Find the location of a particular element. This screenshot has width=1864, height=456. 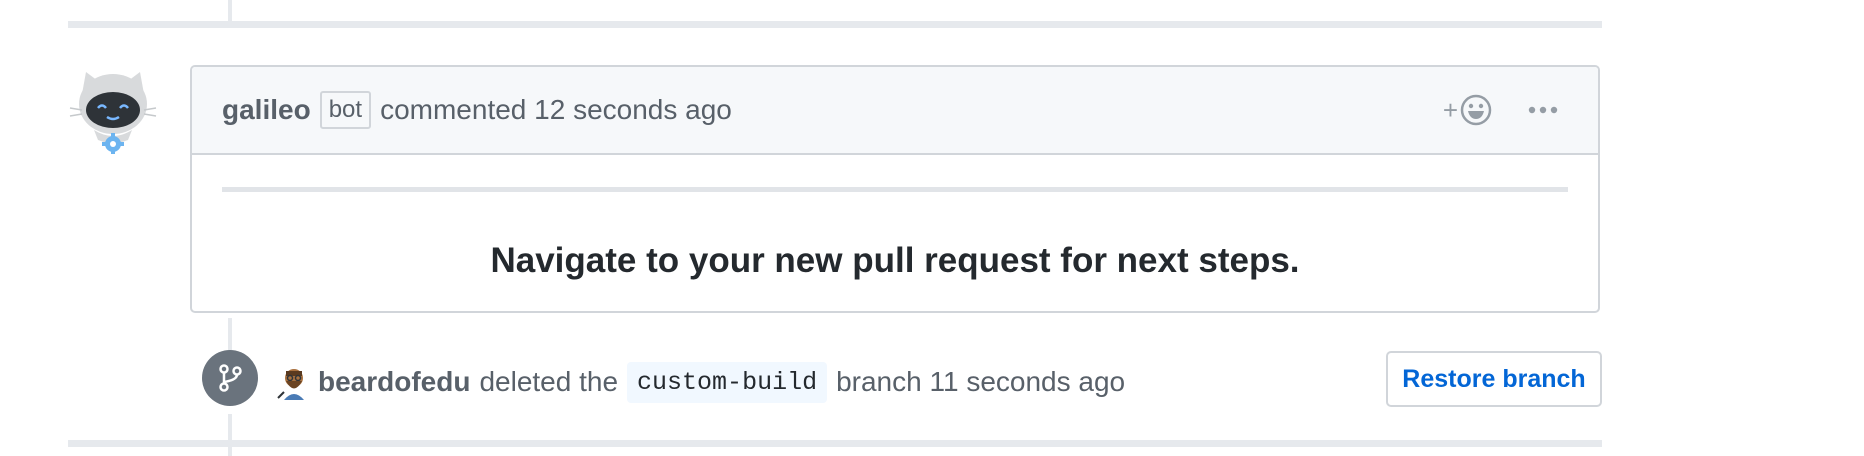

git-branch-icon is located at coordinates (230, 378).